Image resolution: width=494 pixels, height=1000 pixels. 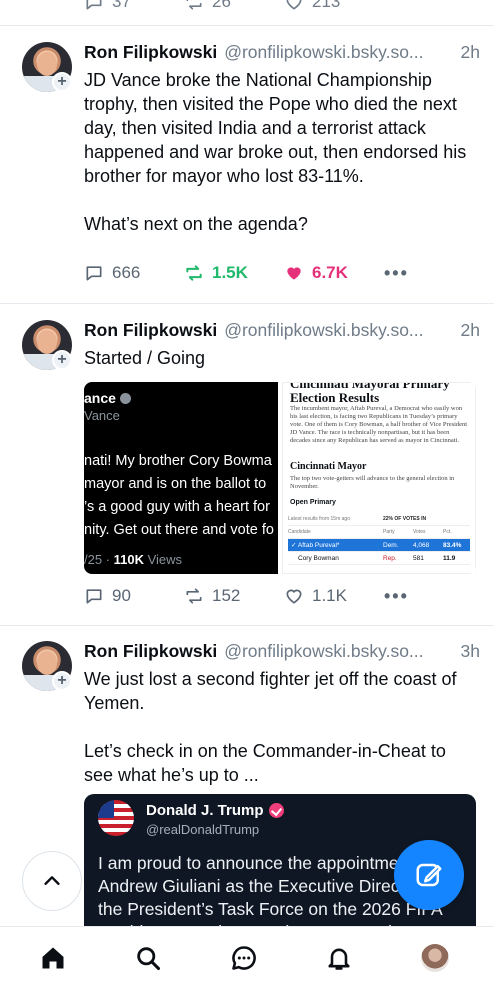 I want to click on nav-chat, so click(x=244, y=958).